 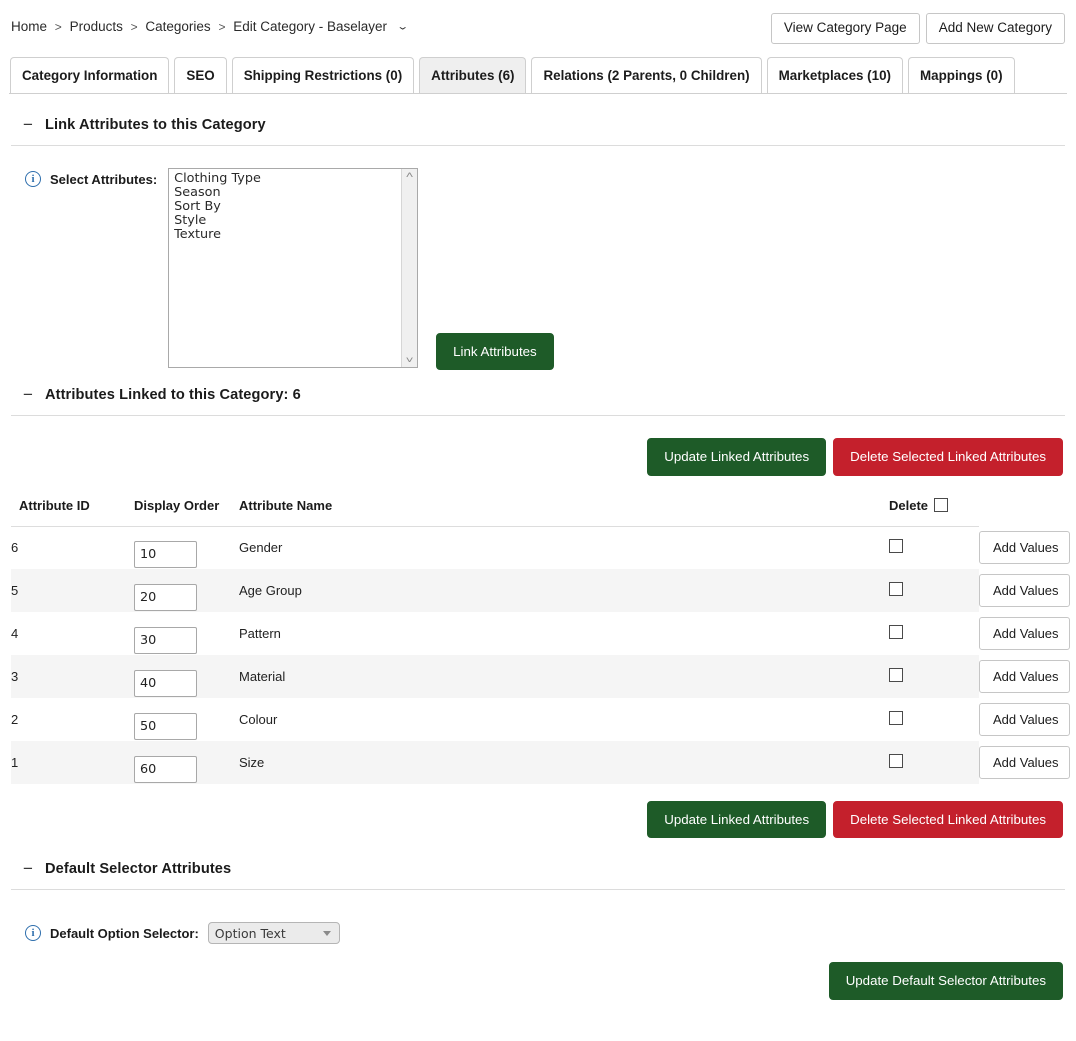 What do you see at coordinates (286, 193) in the screenshot?
I see `list-item: Season` at bounding box center [286, 193].